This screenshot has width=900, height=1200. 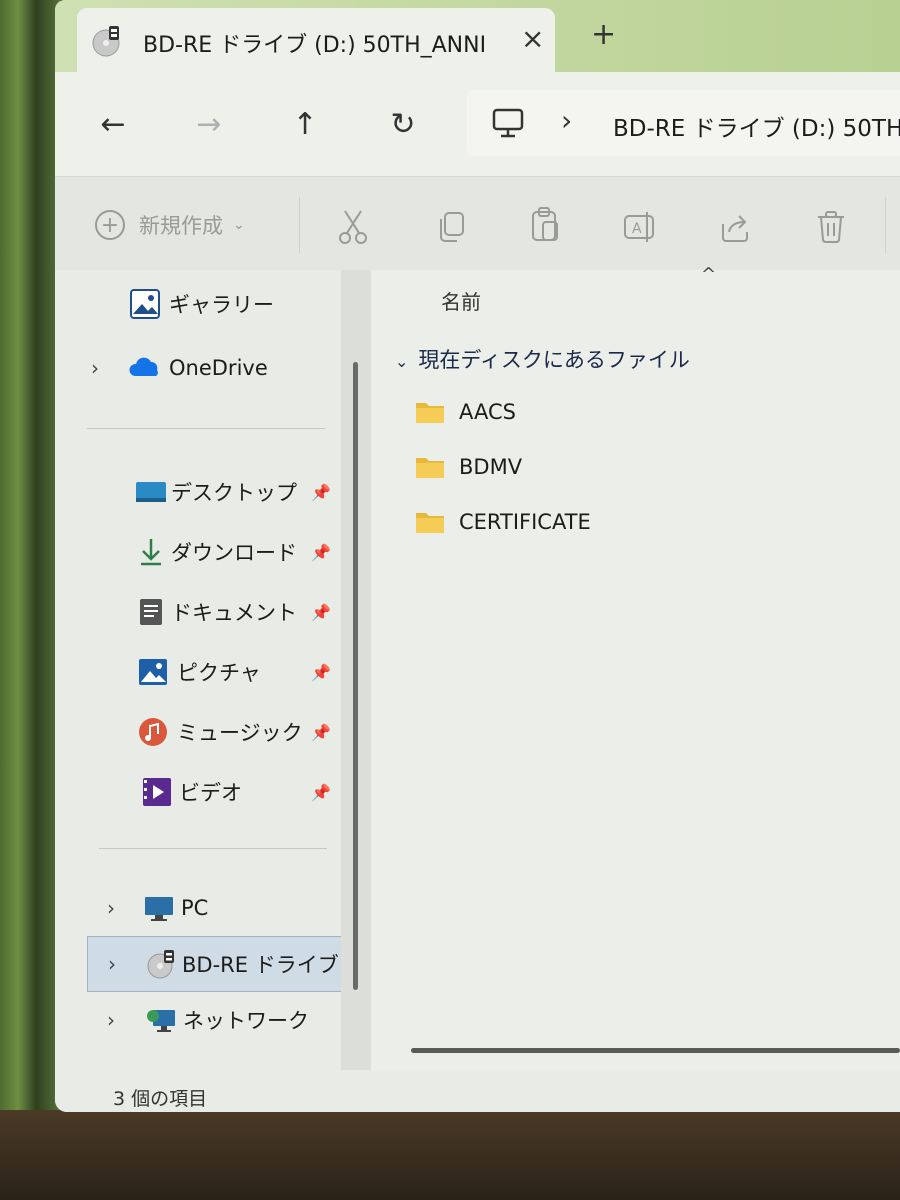 I want to click on sidebar-item-pictures: ピクチャ 📌, so click(x=205, y=672).